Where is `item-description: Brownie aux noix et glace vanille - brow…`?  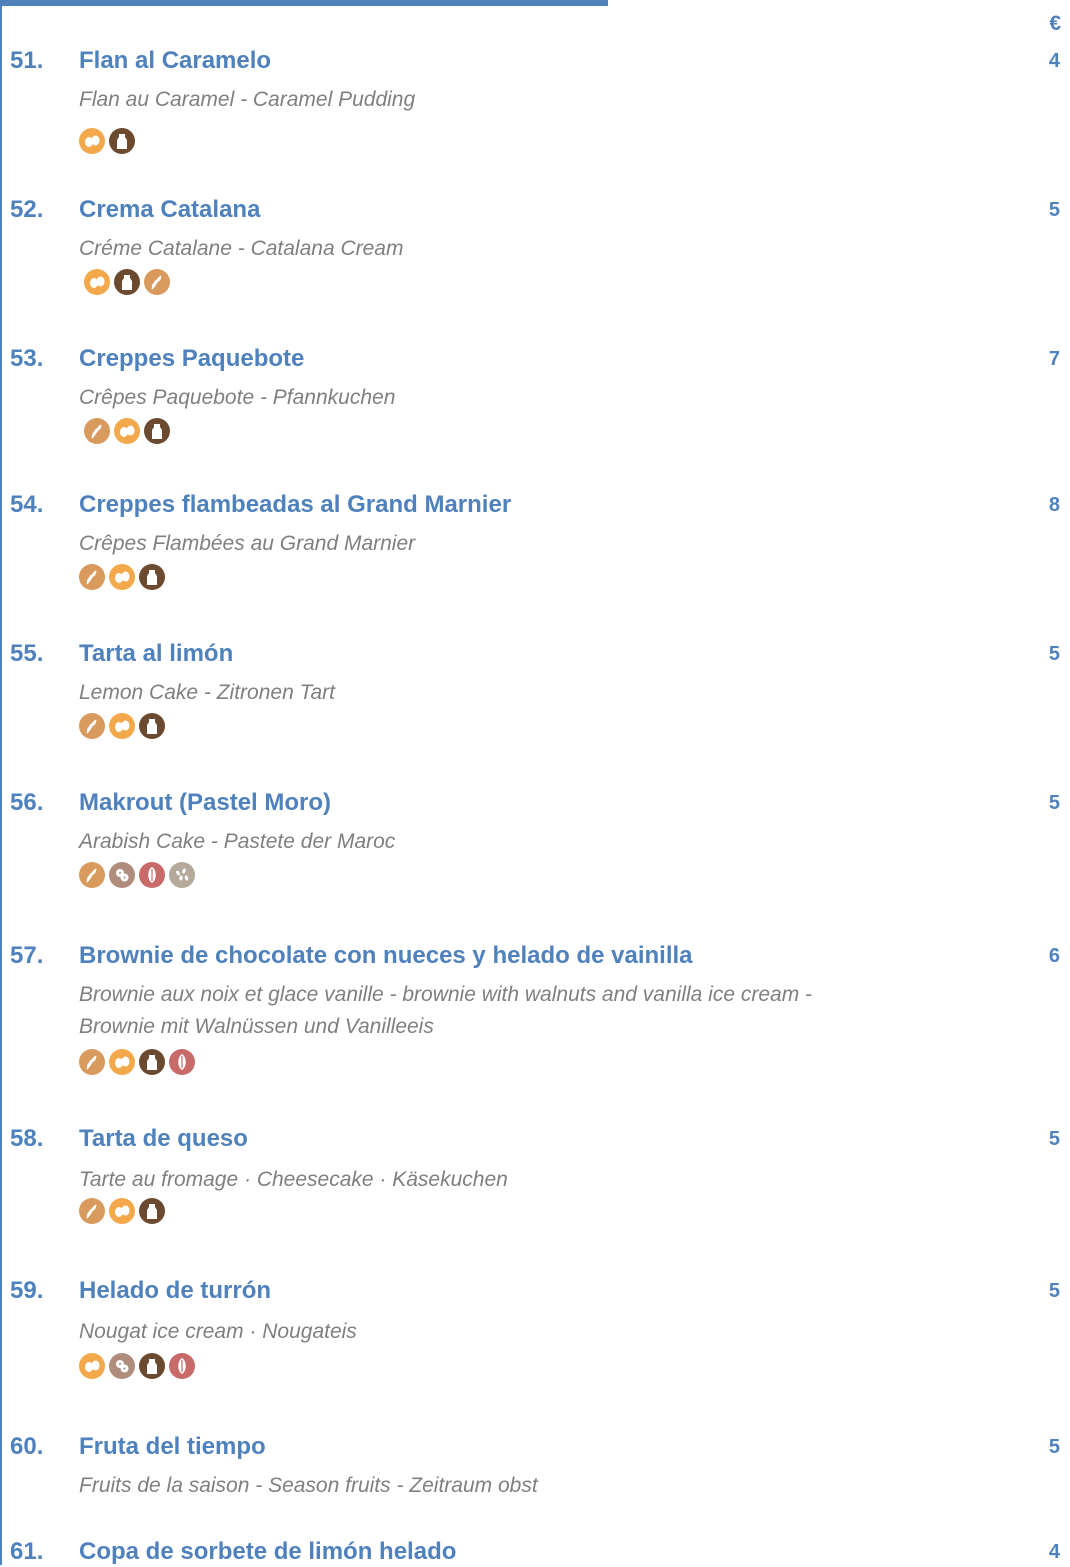 item-description: Brownie aux noix et glace vanille - brow… is located at coordinates (446, 994).